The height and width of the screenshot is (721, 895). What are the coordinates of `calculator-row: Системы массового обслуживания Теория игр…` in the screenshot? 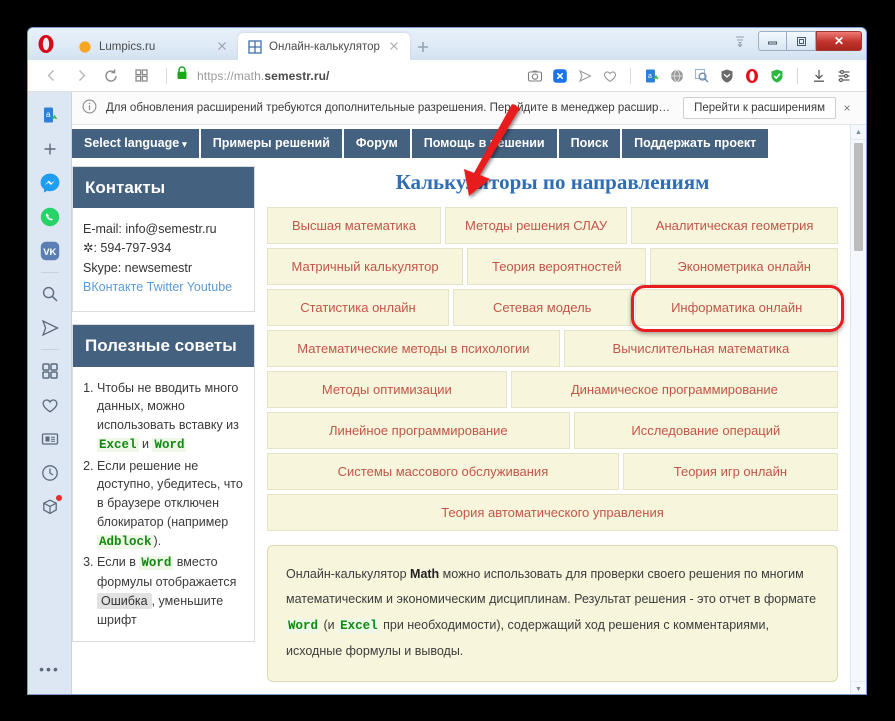 It's located at (552, 471).